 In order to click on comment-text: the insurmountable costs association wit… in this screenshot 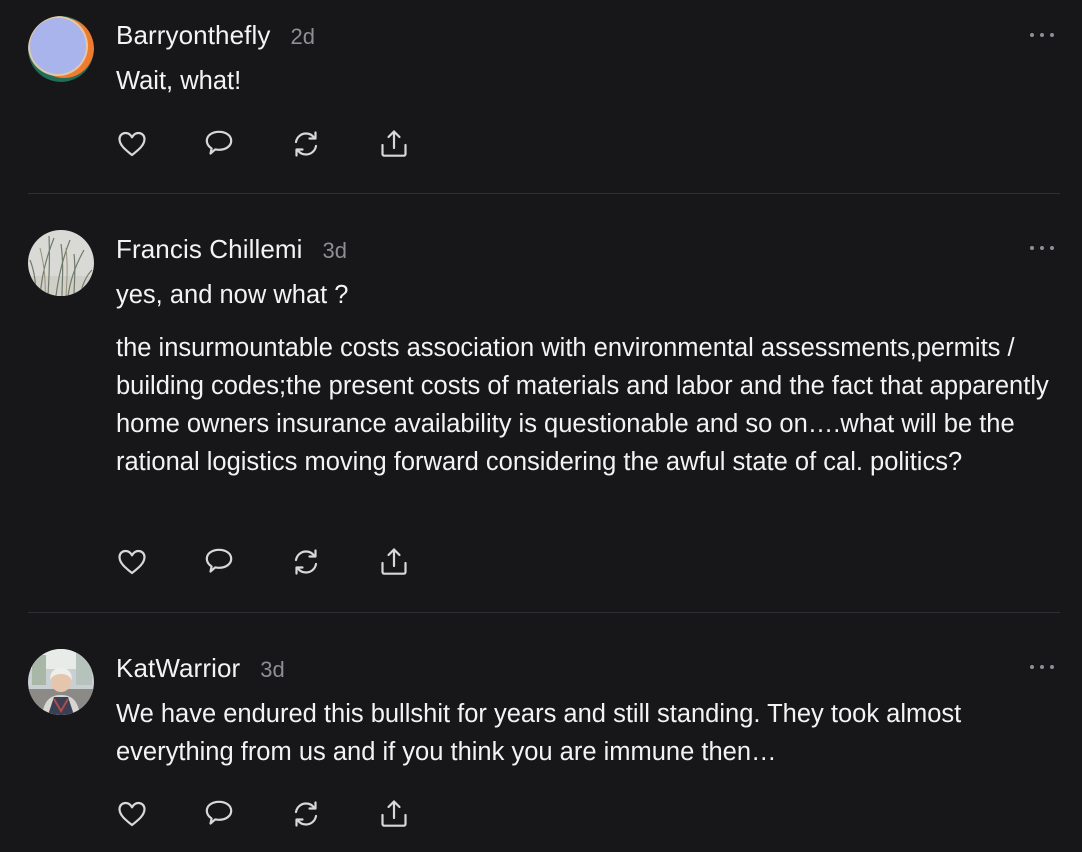, I will do `click(582, 405)`.